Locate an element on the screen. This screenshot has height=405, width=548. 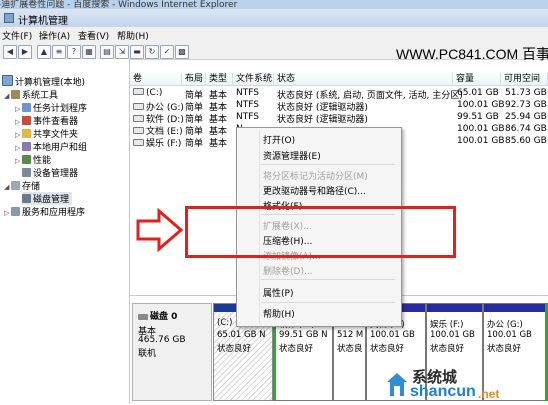
list-icon: ≡ is located at coordinates (59, 52).